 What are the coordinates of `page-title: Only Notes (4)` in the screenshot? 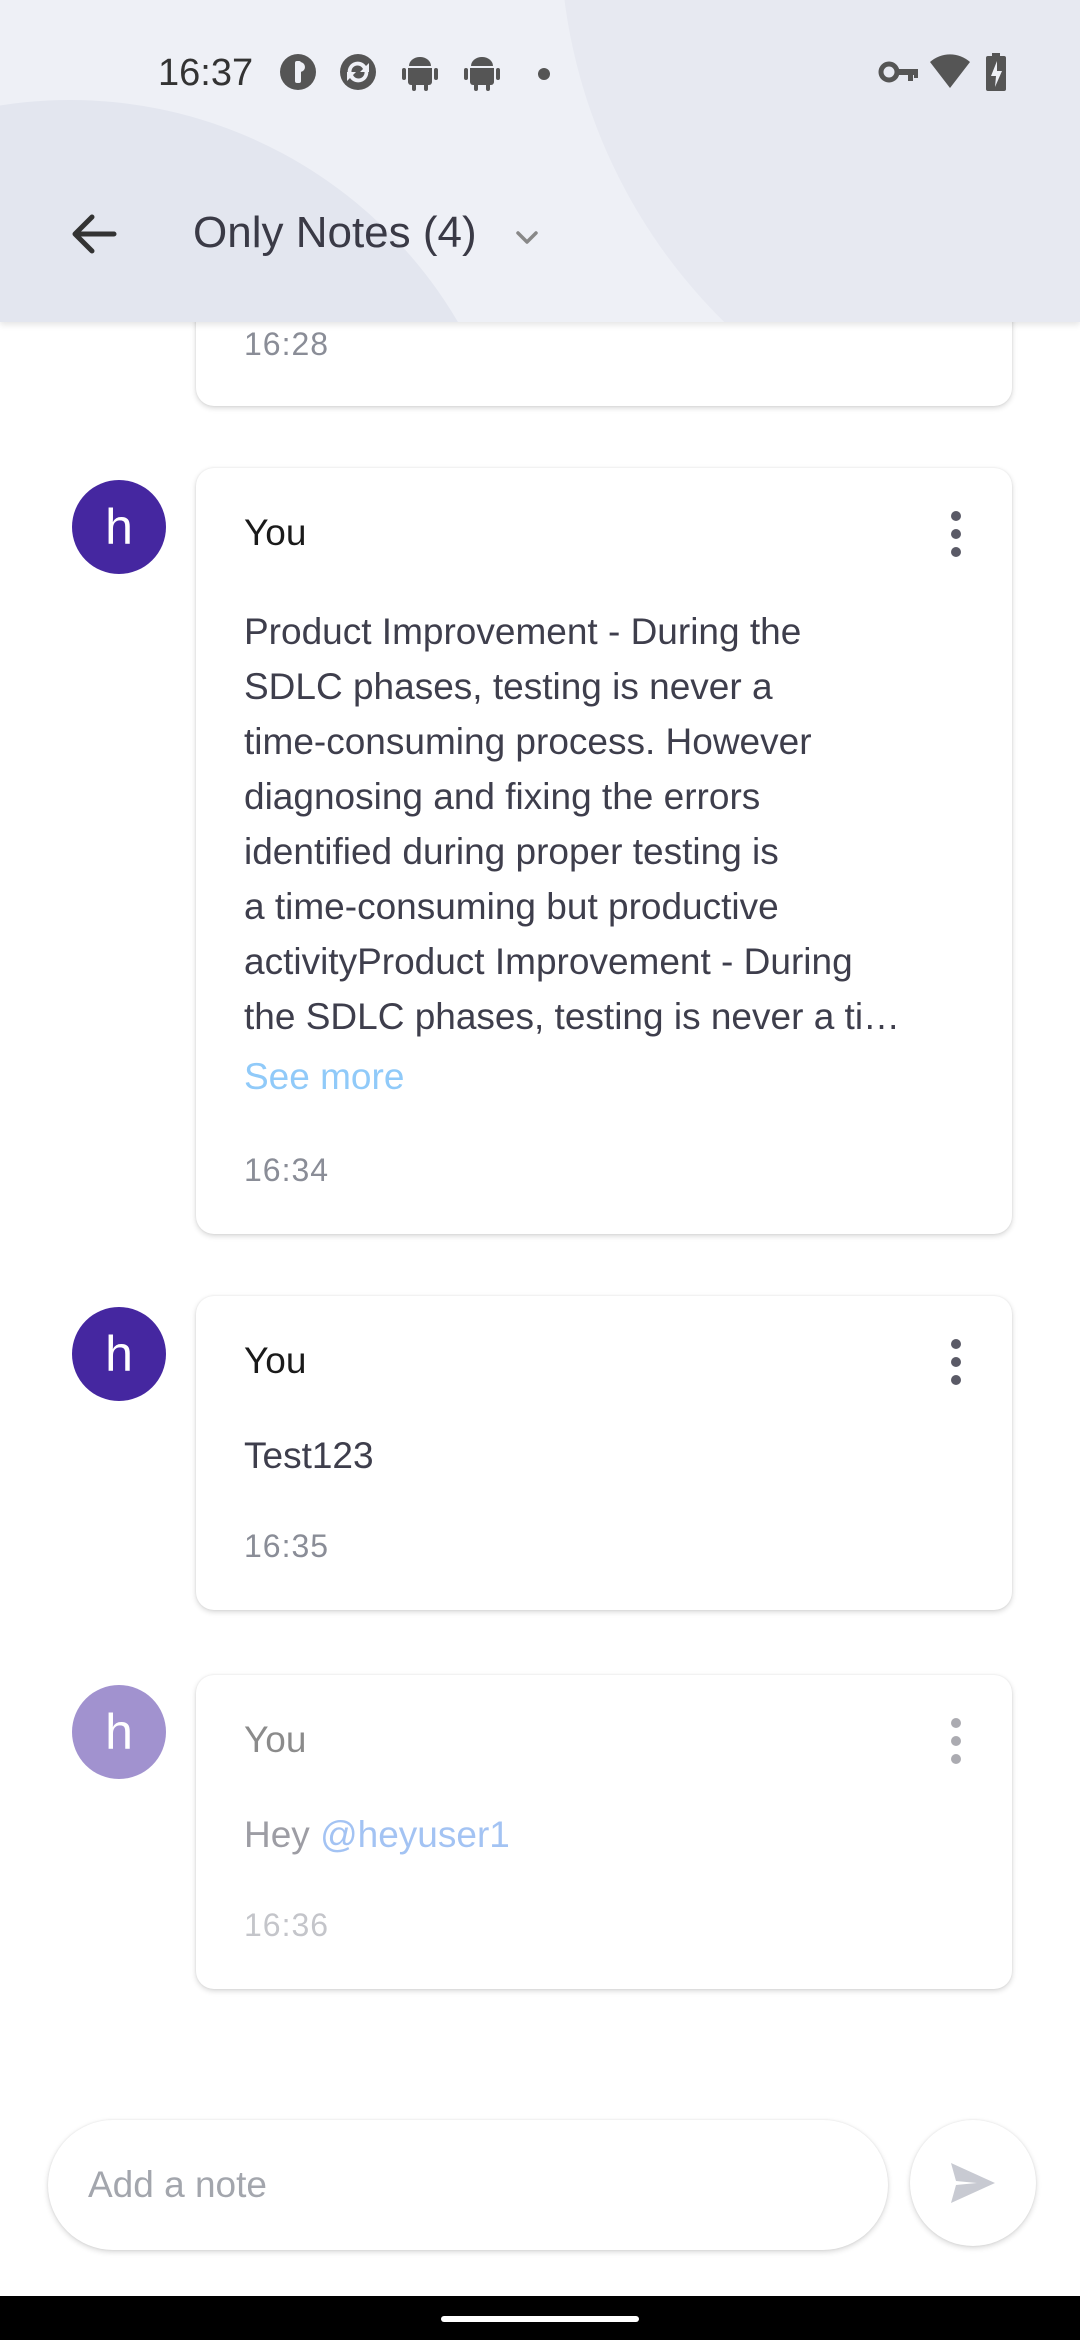 It's located at (335, 233).